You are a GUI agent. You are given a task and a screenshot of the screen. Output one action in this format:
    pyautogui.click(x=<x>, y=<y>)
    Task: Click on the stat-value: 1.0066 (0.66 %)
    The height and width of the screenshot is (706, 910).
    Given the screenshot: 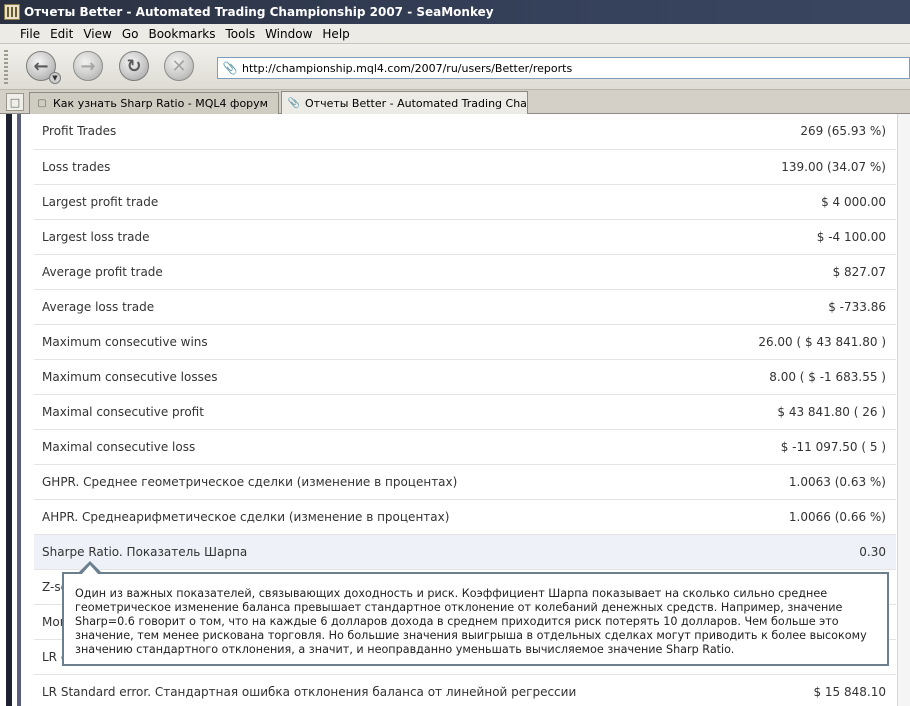 What is the action you would take?
    pyautogui.click(x=805, y=517)
    